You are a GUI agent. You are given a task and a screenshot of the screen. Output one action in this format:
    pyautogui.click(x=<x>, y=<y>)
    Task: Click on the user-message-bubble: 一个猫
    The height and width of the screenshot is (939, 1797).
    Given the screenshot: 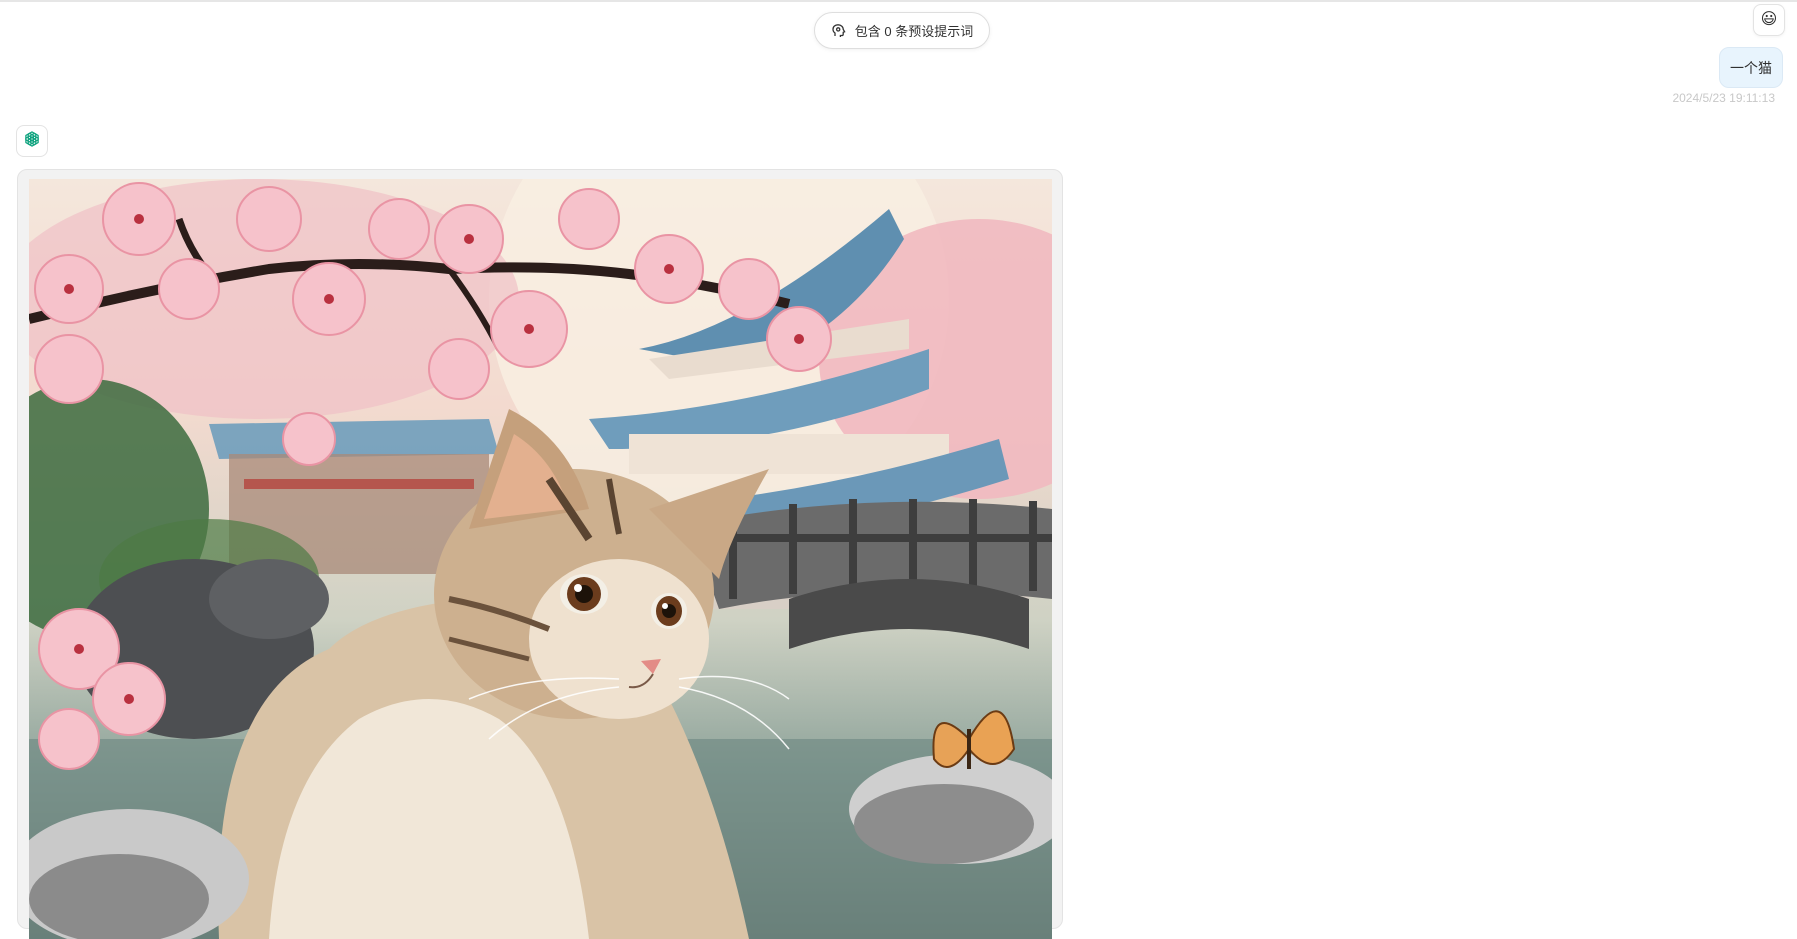 What is the action you would take?
    pyautogui.click(x=1751, y=67)
    